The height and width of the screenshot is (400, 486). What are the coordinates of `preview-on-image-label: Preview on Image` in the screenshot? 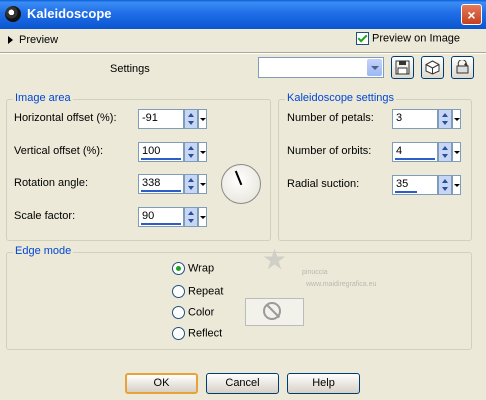 It's located at (416, 38).